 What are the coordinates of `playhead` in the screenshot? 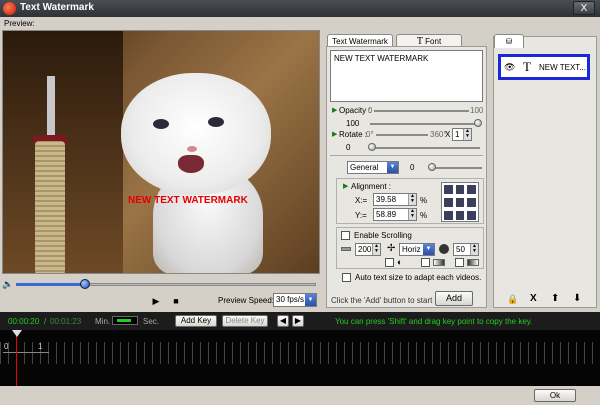 It's located at (16, 358).